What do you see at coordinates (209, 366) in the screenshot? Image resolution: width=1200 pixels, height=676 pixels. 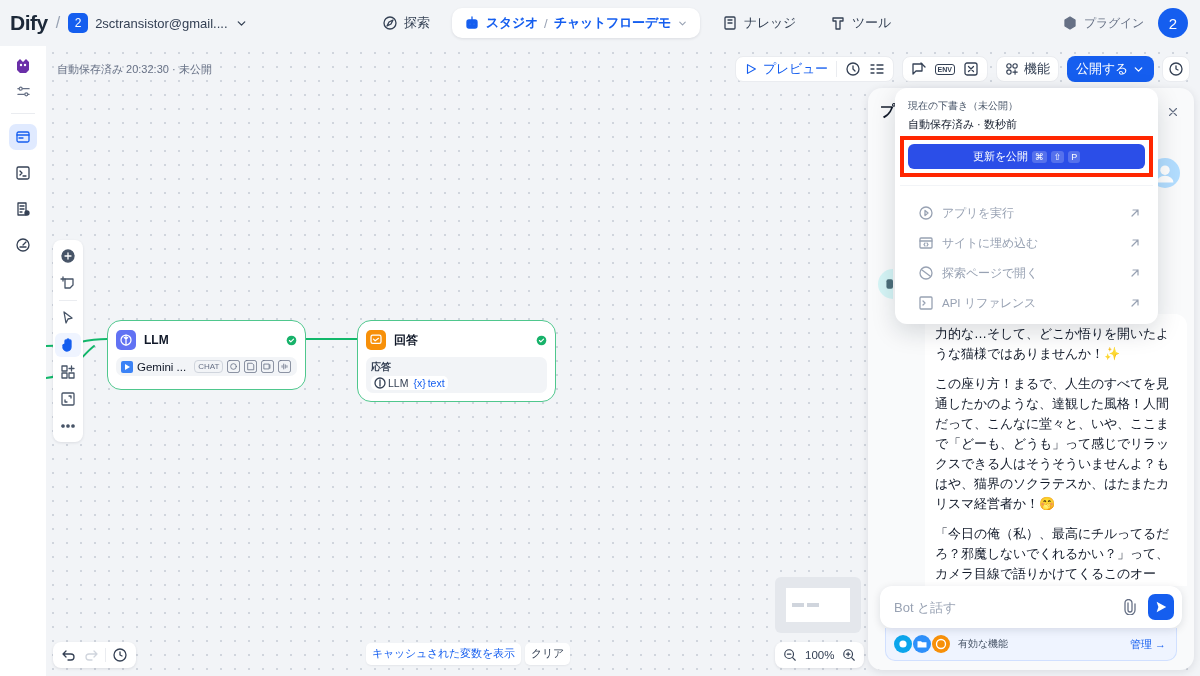 I see `mode-tag: CHAT` at bounding box center [209, 366].